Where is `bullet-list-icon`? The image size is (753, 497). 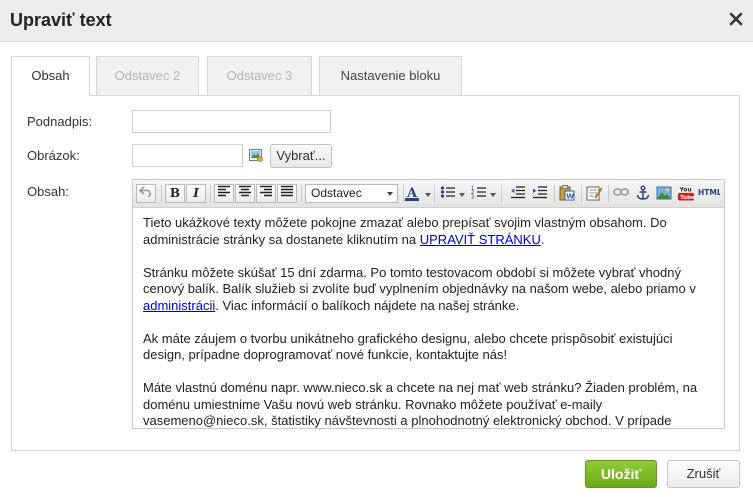
bullet-list-icon is located at coordinates (448, 193).